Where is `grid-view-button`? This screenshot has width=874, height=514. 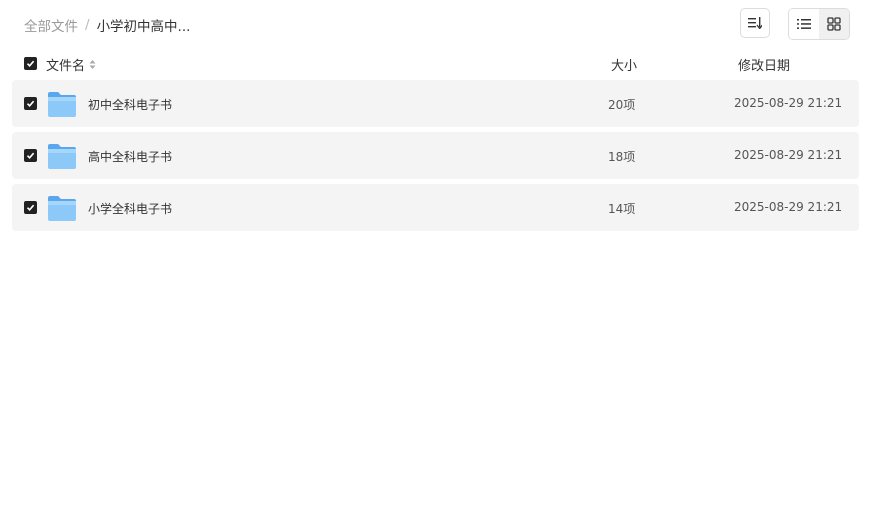
grid-view-button is located at coordinates (834, 24).